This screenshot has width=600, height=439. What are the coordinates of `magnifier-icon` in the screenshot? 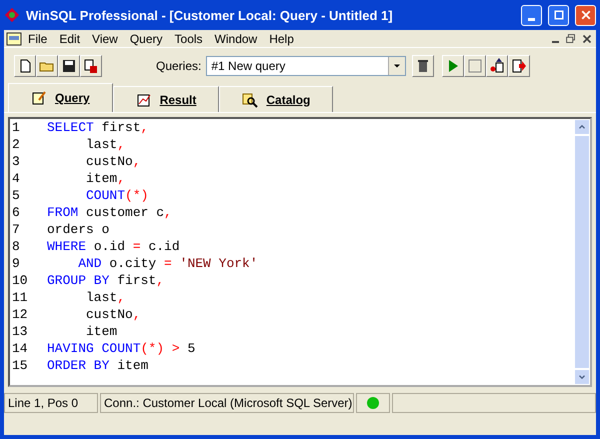 It's located at (250, 100).